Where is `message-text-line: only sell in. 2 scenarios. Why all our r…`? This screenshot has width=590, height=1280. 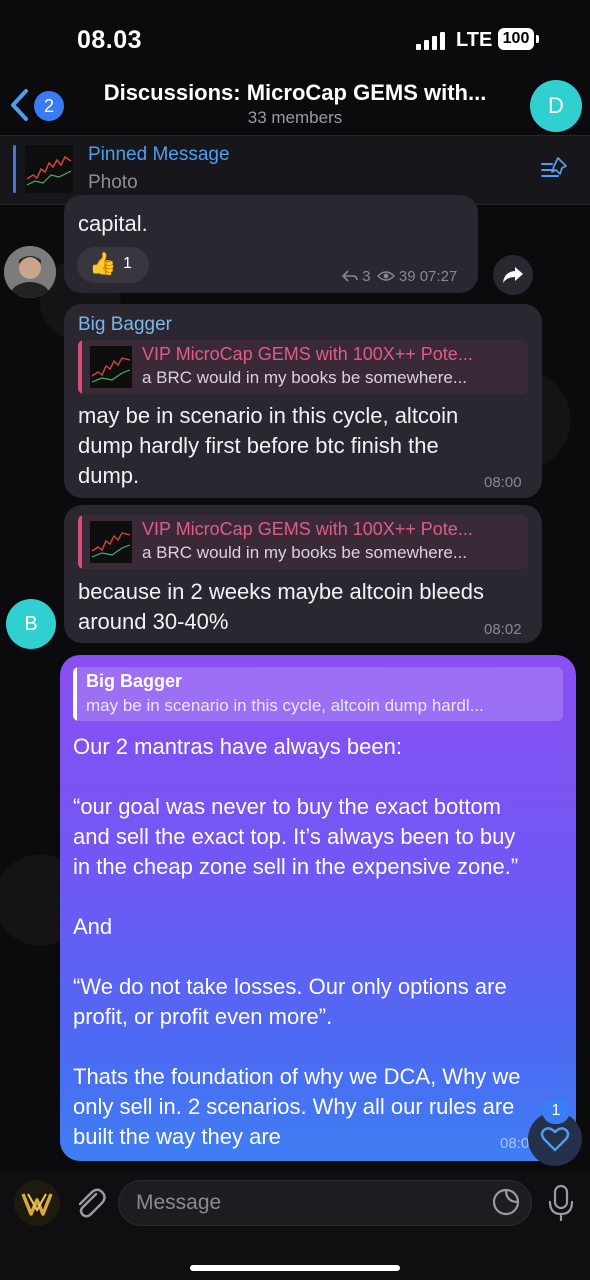 message-text-line: only sell in. 2 scenarios. Why all our r… is located at coordinates (294, 1106).